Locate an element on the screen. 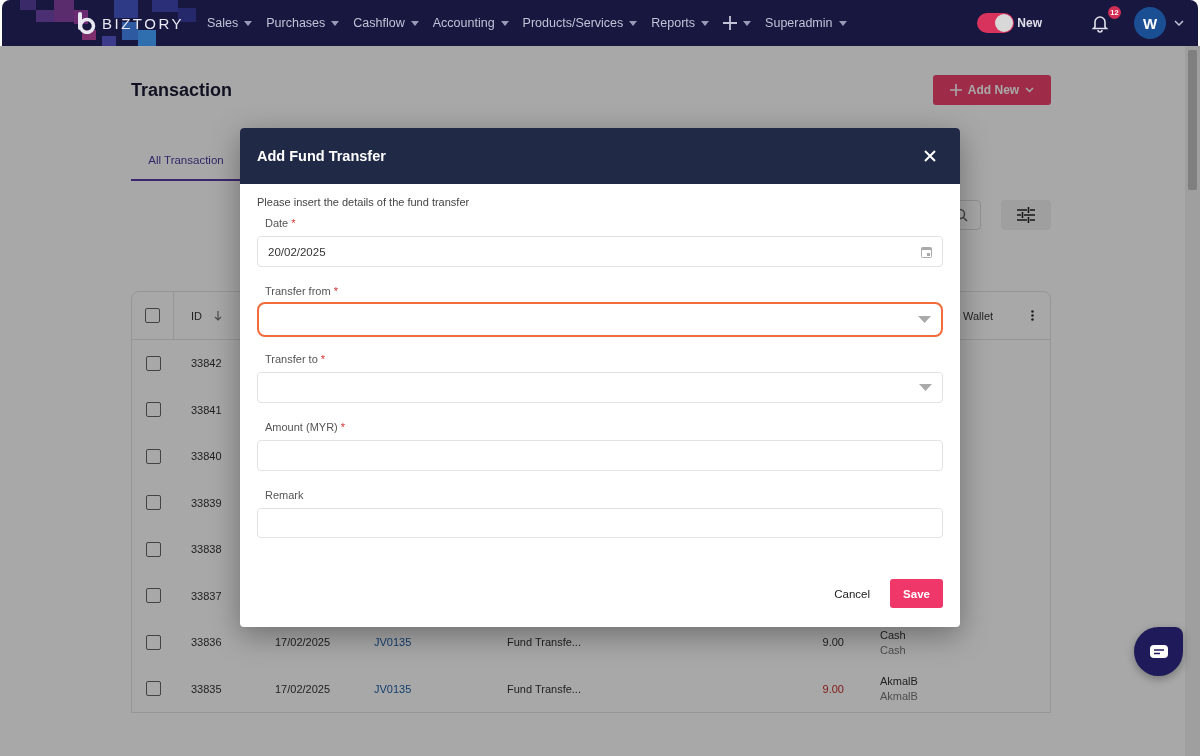  wallet-cell-text: Cash is located at coordinates (893, 634).